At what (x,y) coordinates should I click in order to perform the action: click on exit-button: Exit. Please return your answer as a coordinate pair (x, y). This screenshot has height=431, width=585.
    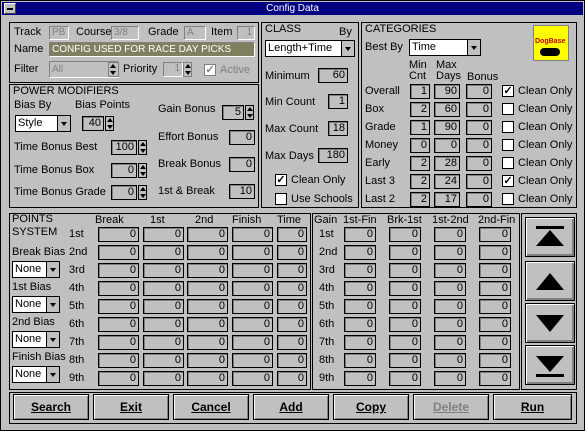
    Looking at the image, I should click on (131, 407).